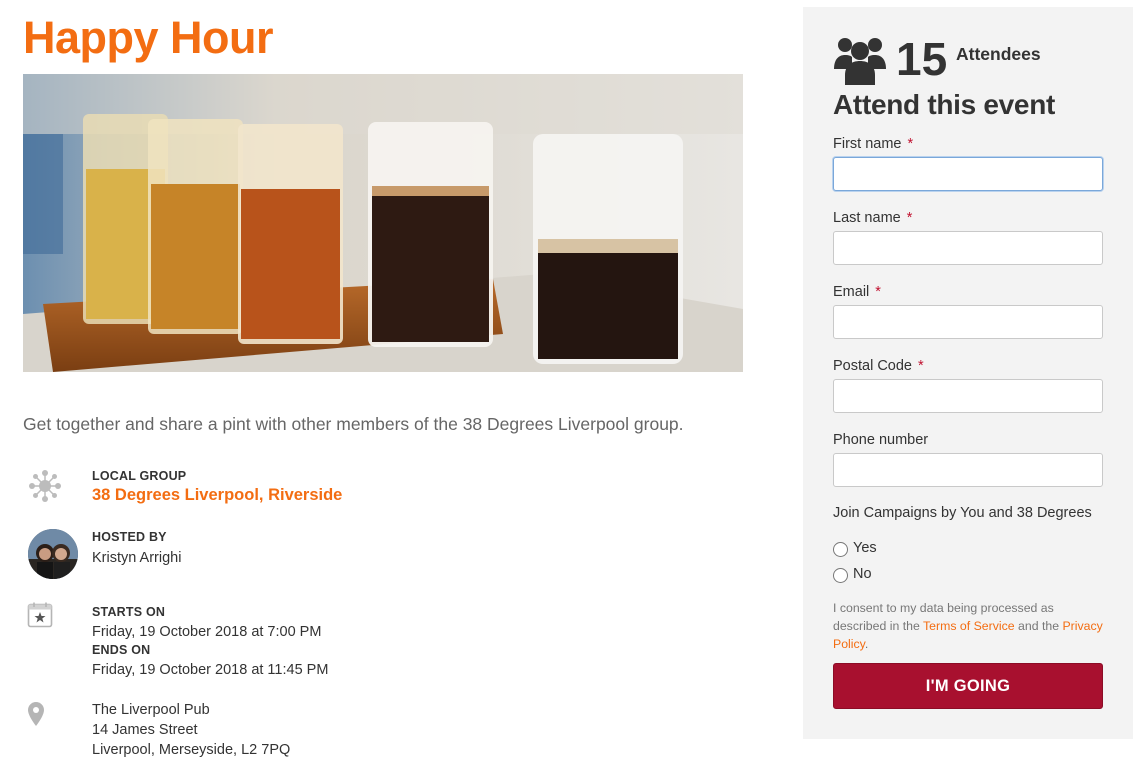 The width and height of the screenshot is (1148, 761). Describe the element at coordinates (840, 575) in the screenshot. I see `no-radio` at that location.